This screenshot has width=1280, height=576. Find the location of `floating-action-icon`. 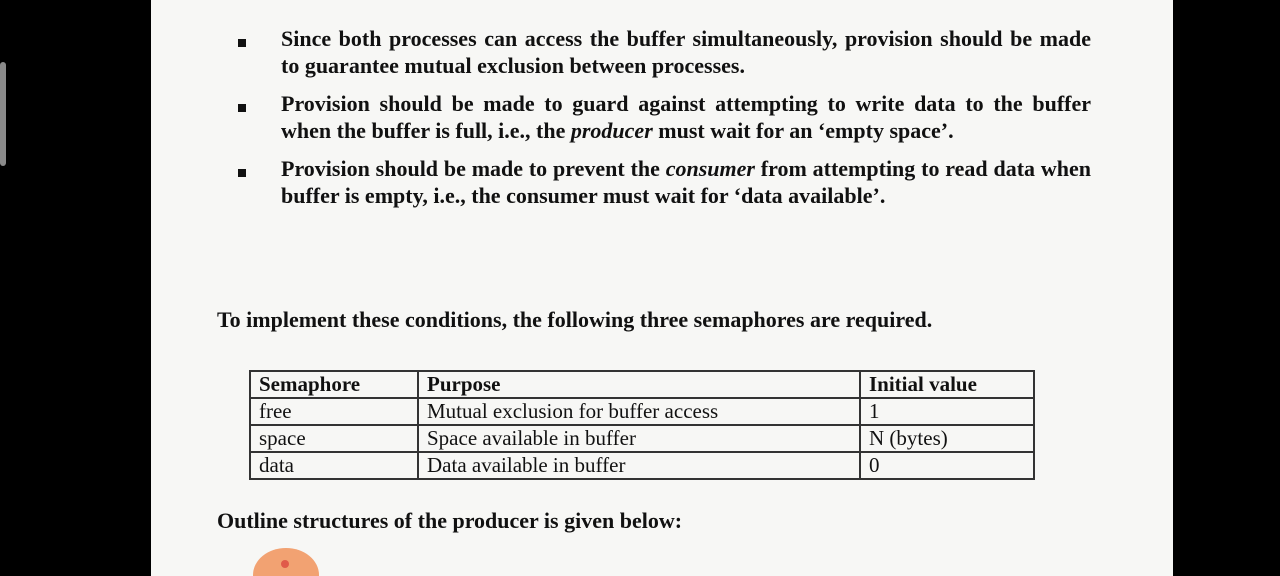

floating-action-icon is located at coordinates (286, 562).